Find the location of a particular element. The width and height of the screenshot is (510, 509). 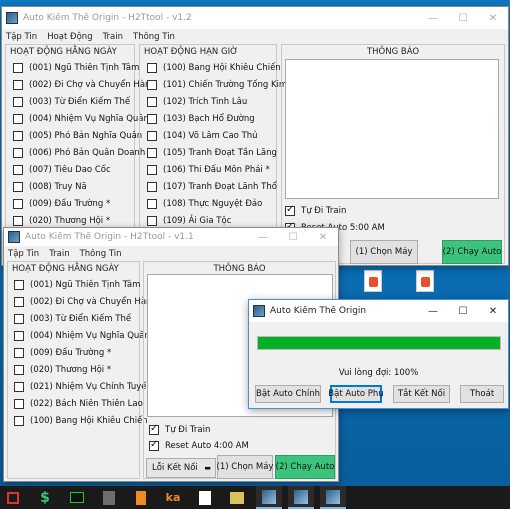

taskbar-ka-icon: ka is located at coordinates (173, 497).